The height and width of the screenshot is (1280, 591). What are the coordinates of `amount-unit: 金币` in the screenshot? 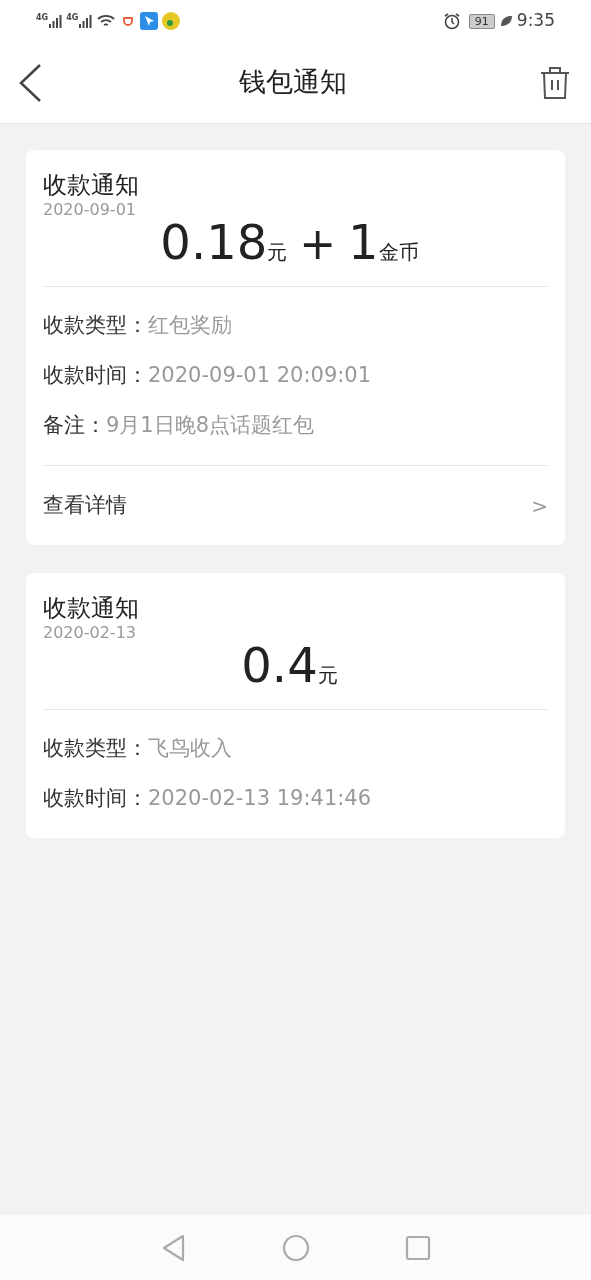 It's located at (398, 252).